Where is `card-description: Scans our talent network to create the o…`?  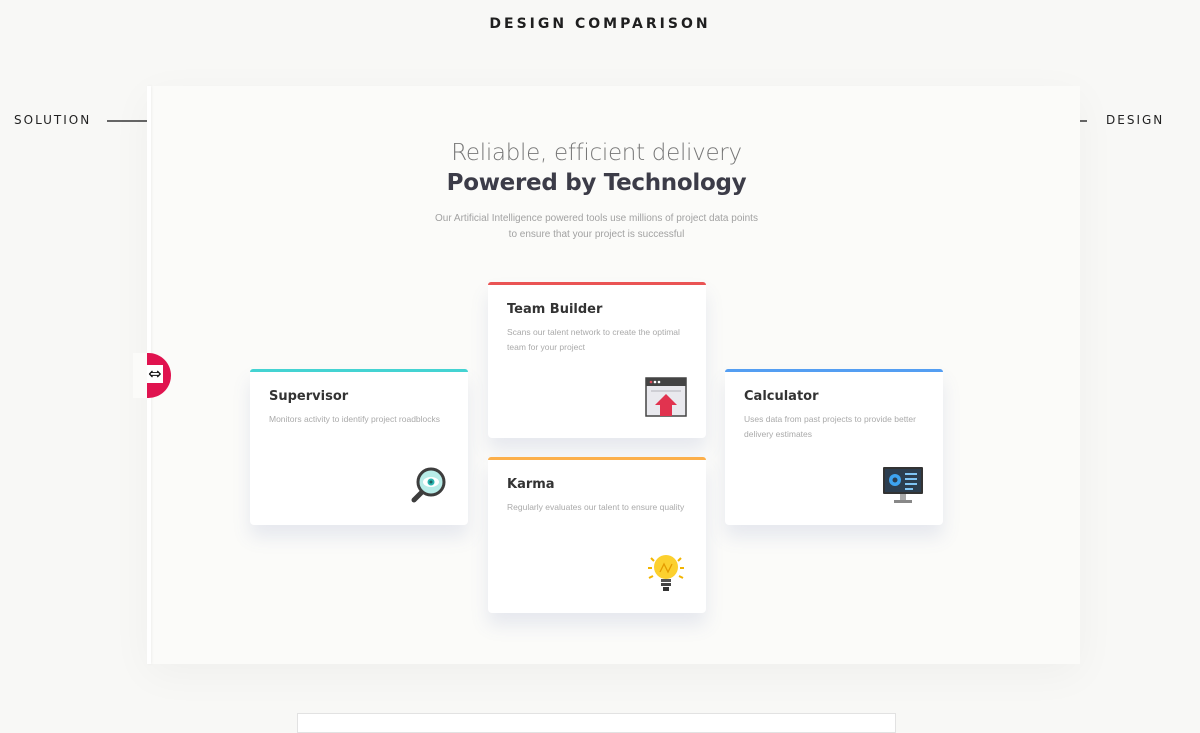 card-description: Scans our talent network to create the o… is located at coordinates (593, 339).